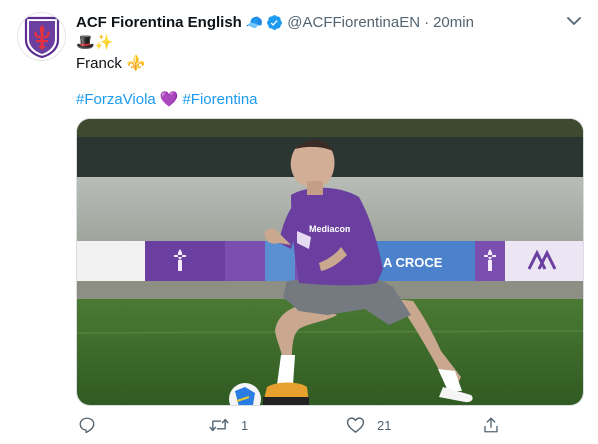 The height and width of the screenshot is (444, 598). What do you see at coordinates (326, 63) in the screenshot?
I see `name-line: Franck ⚜️` at bounding box center [326, 63].